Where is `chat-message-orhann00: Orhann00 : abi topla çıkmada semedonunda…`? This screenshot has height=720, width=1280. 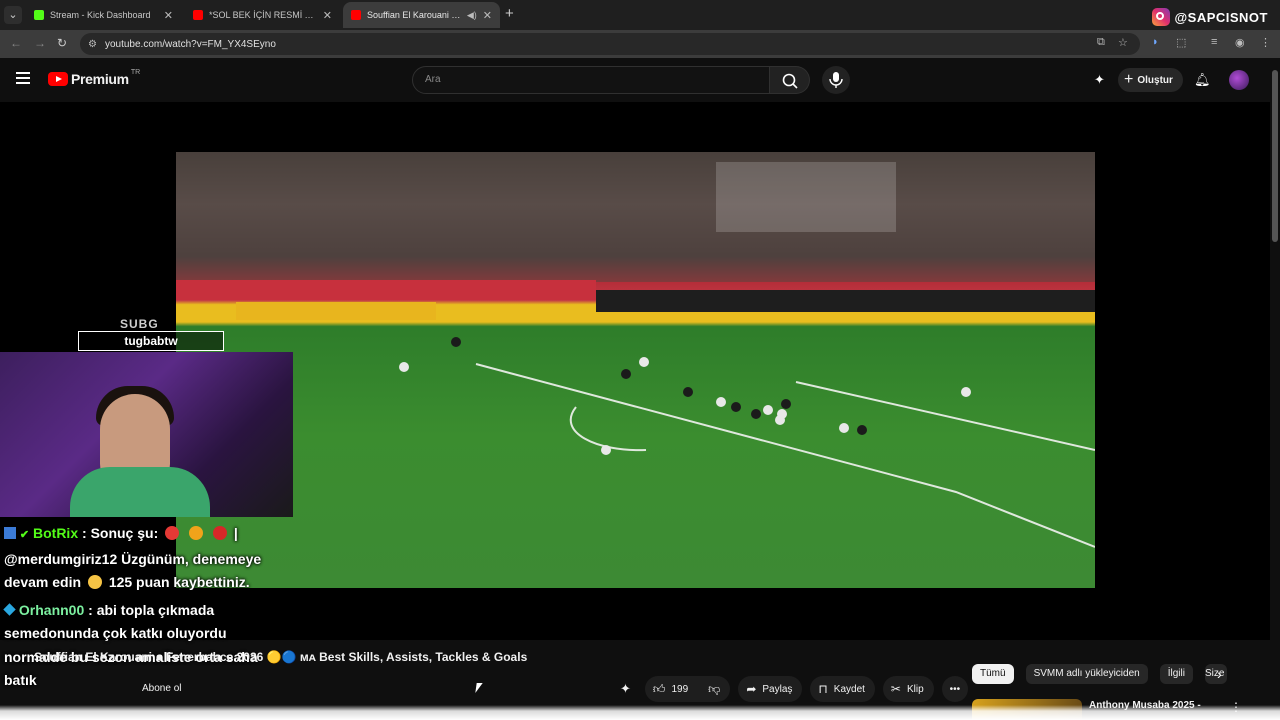
chat-message-orhann00: Orhann00 : abi topla çıkmada semedonunda… is located at coordinates (130, 644).